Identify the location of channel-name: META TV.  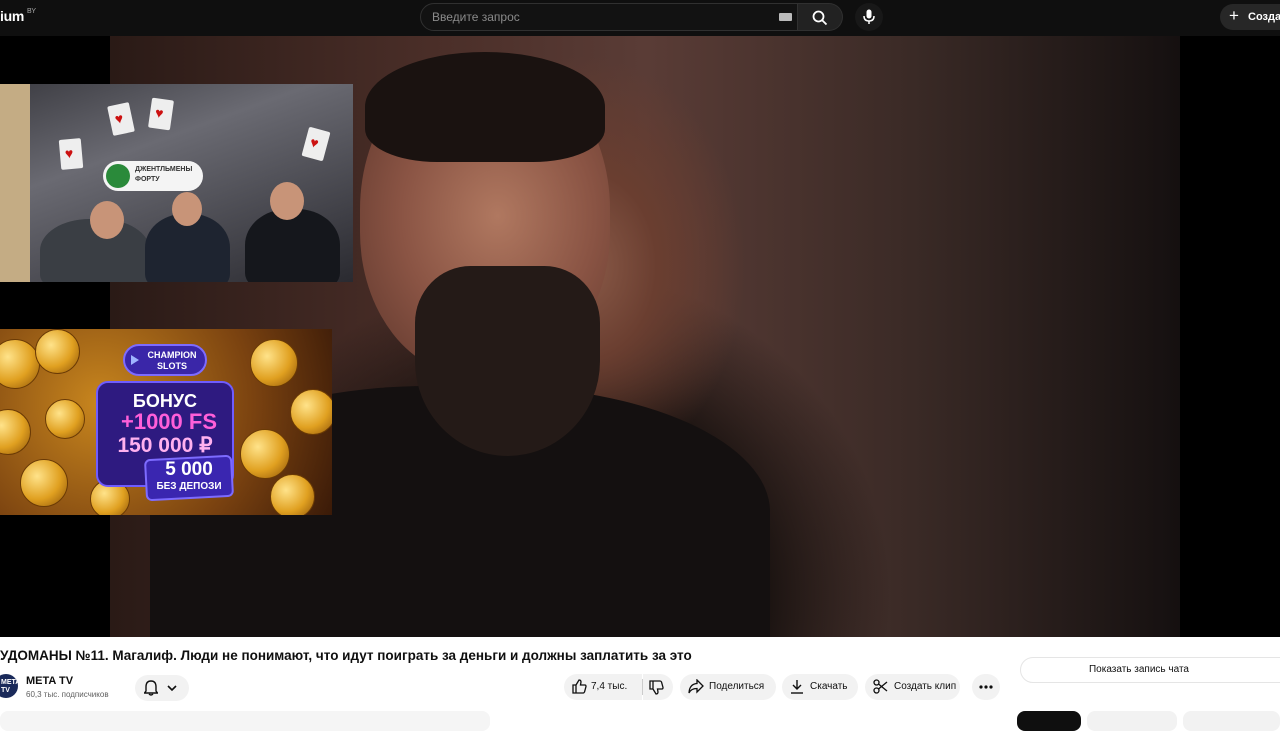
(49, 681).